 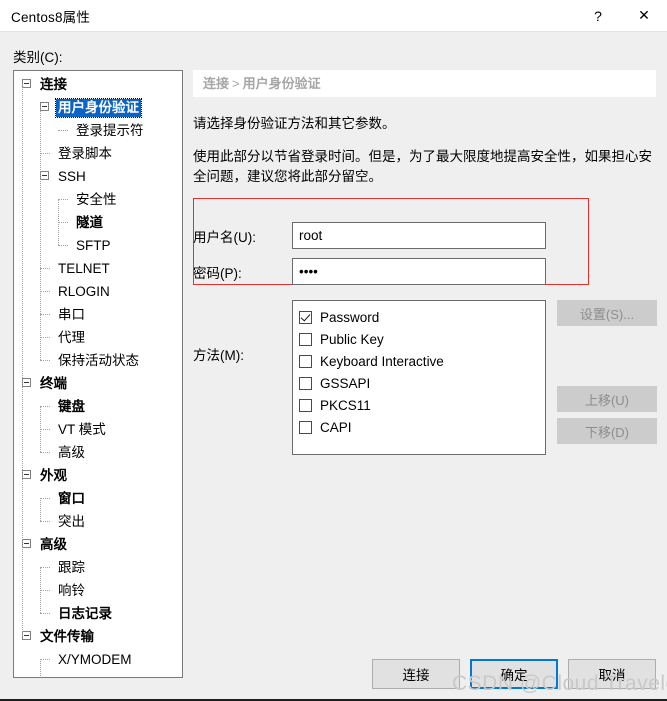 I want to click on method-label: GSSAPI, so click(x=345, y=383).